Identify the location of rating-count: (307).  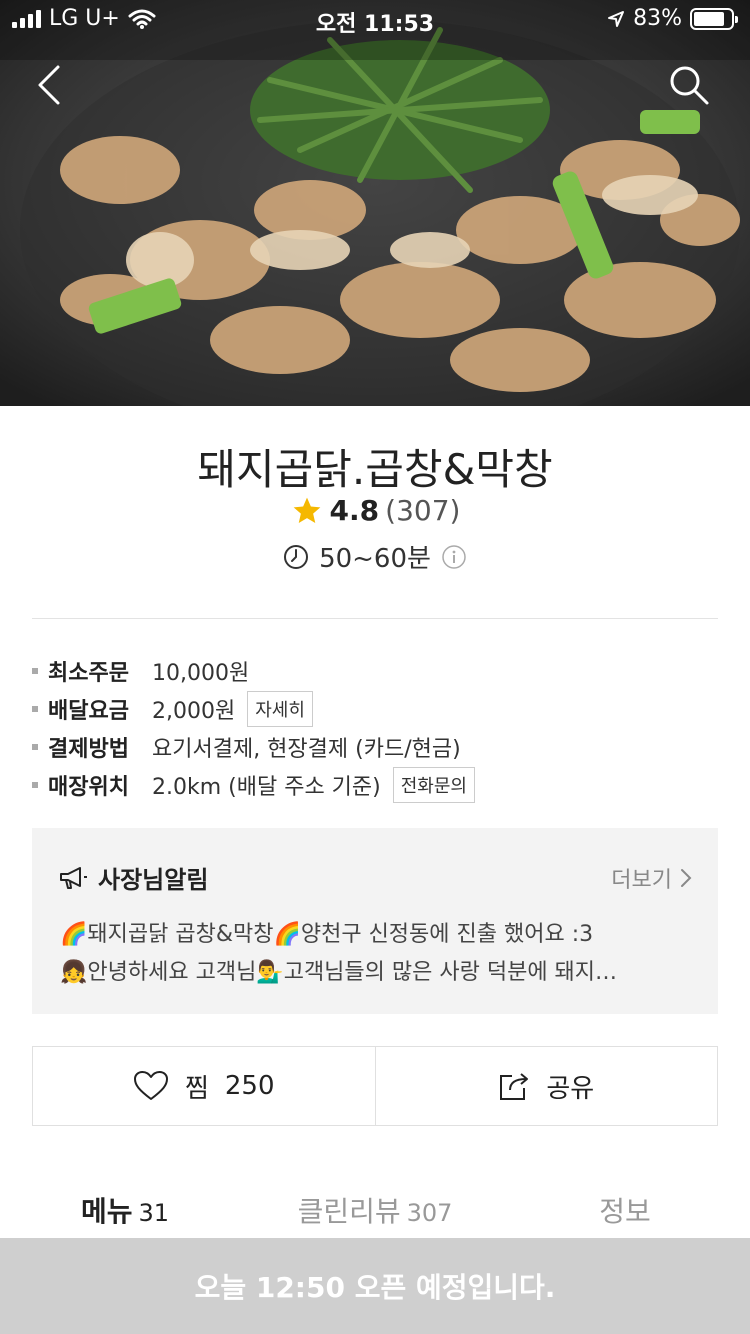
(423, 510).